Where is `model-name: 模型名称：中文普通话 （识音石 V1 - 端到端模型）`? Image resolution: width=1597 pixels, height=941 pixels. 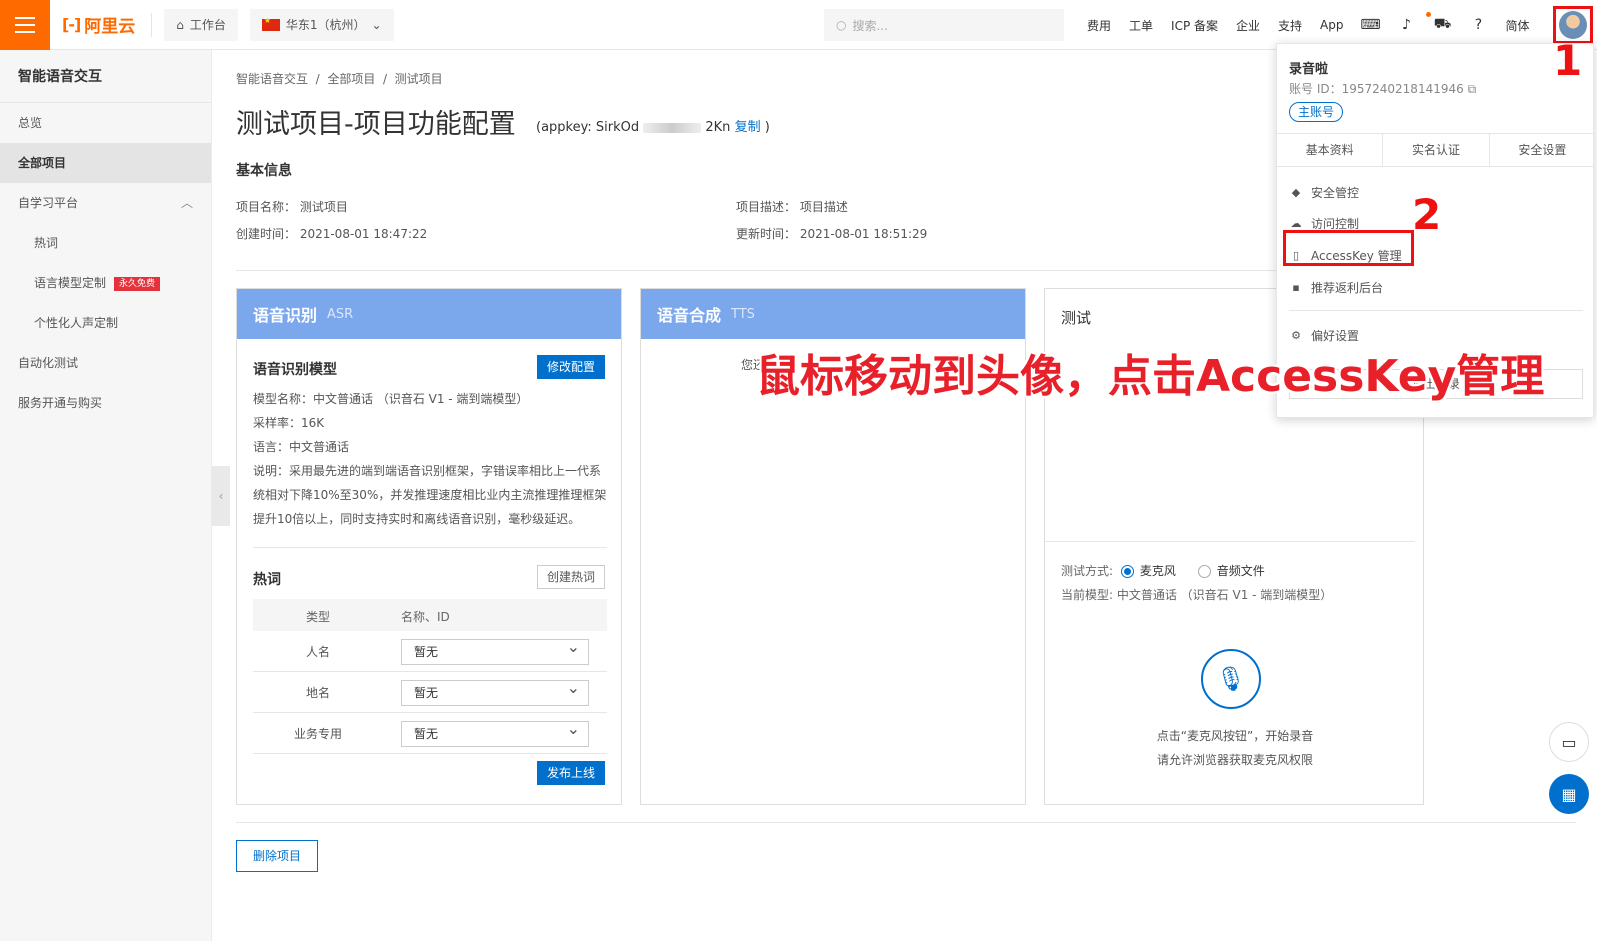
model-name: 模型名称：中文普通话 （识音石 V1 - 端到端模型） is located at coordinates (391, 399).